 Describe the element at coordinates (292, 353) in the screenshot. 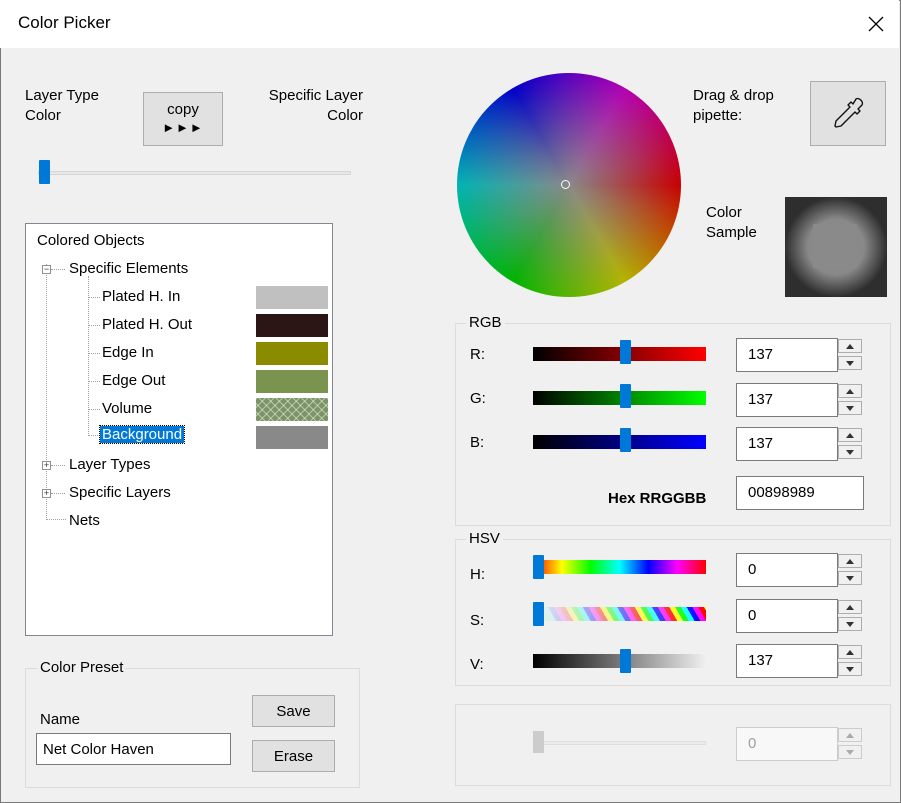

I see `swatch-edge-in` at that location.